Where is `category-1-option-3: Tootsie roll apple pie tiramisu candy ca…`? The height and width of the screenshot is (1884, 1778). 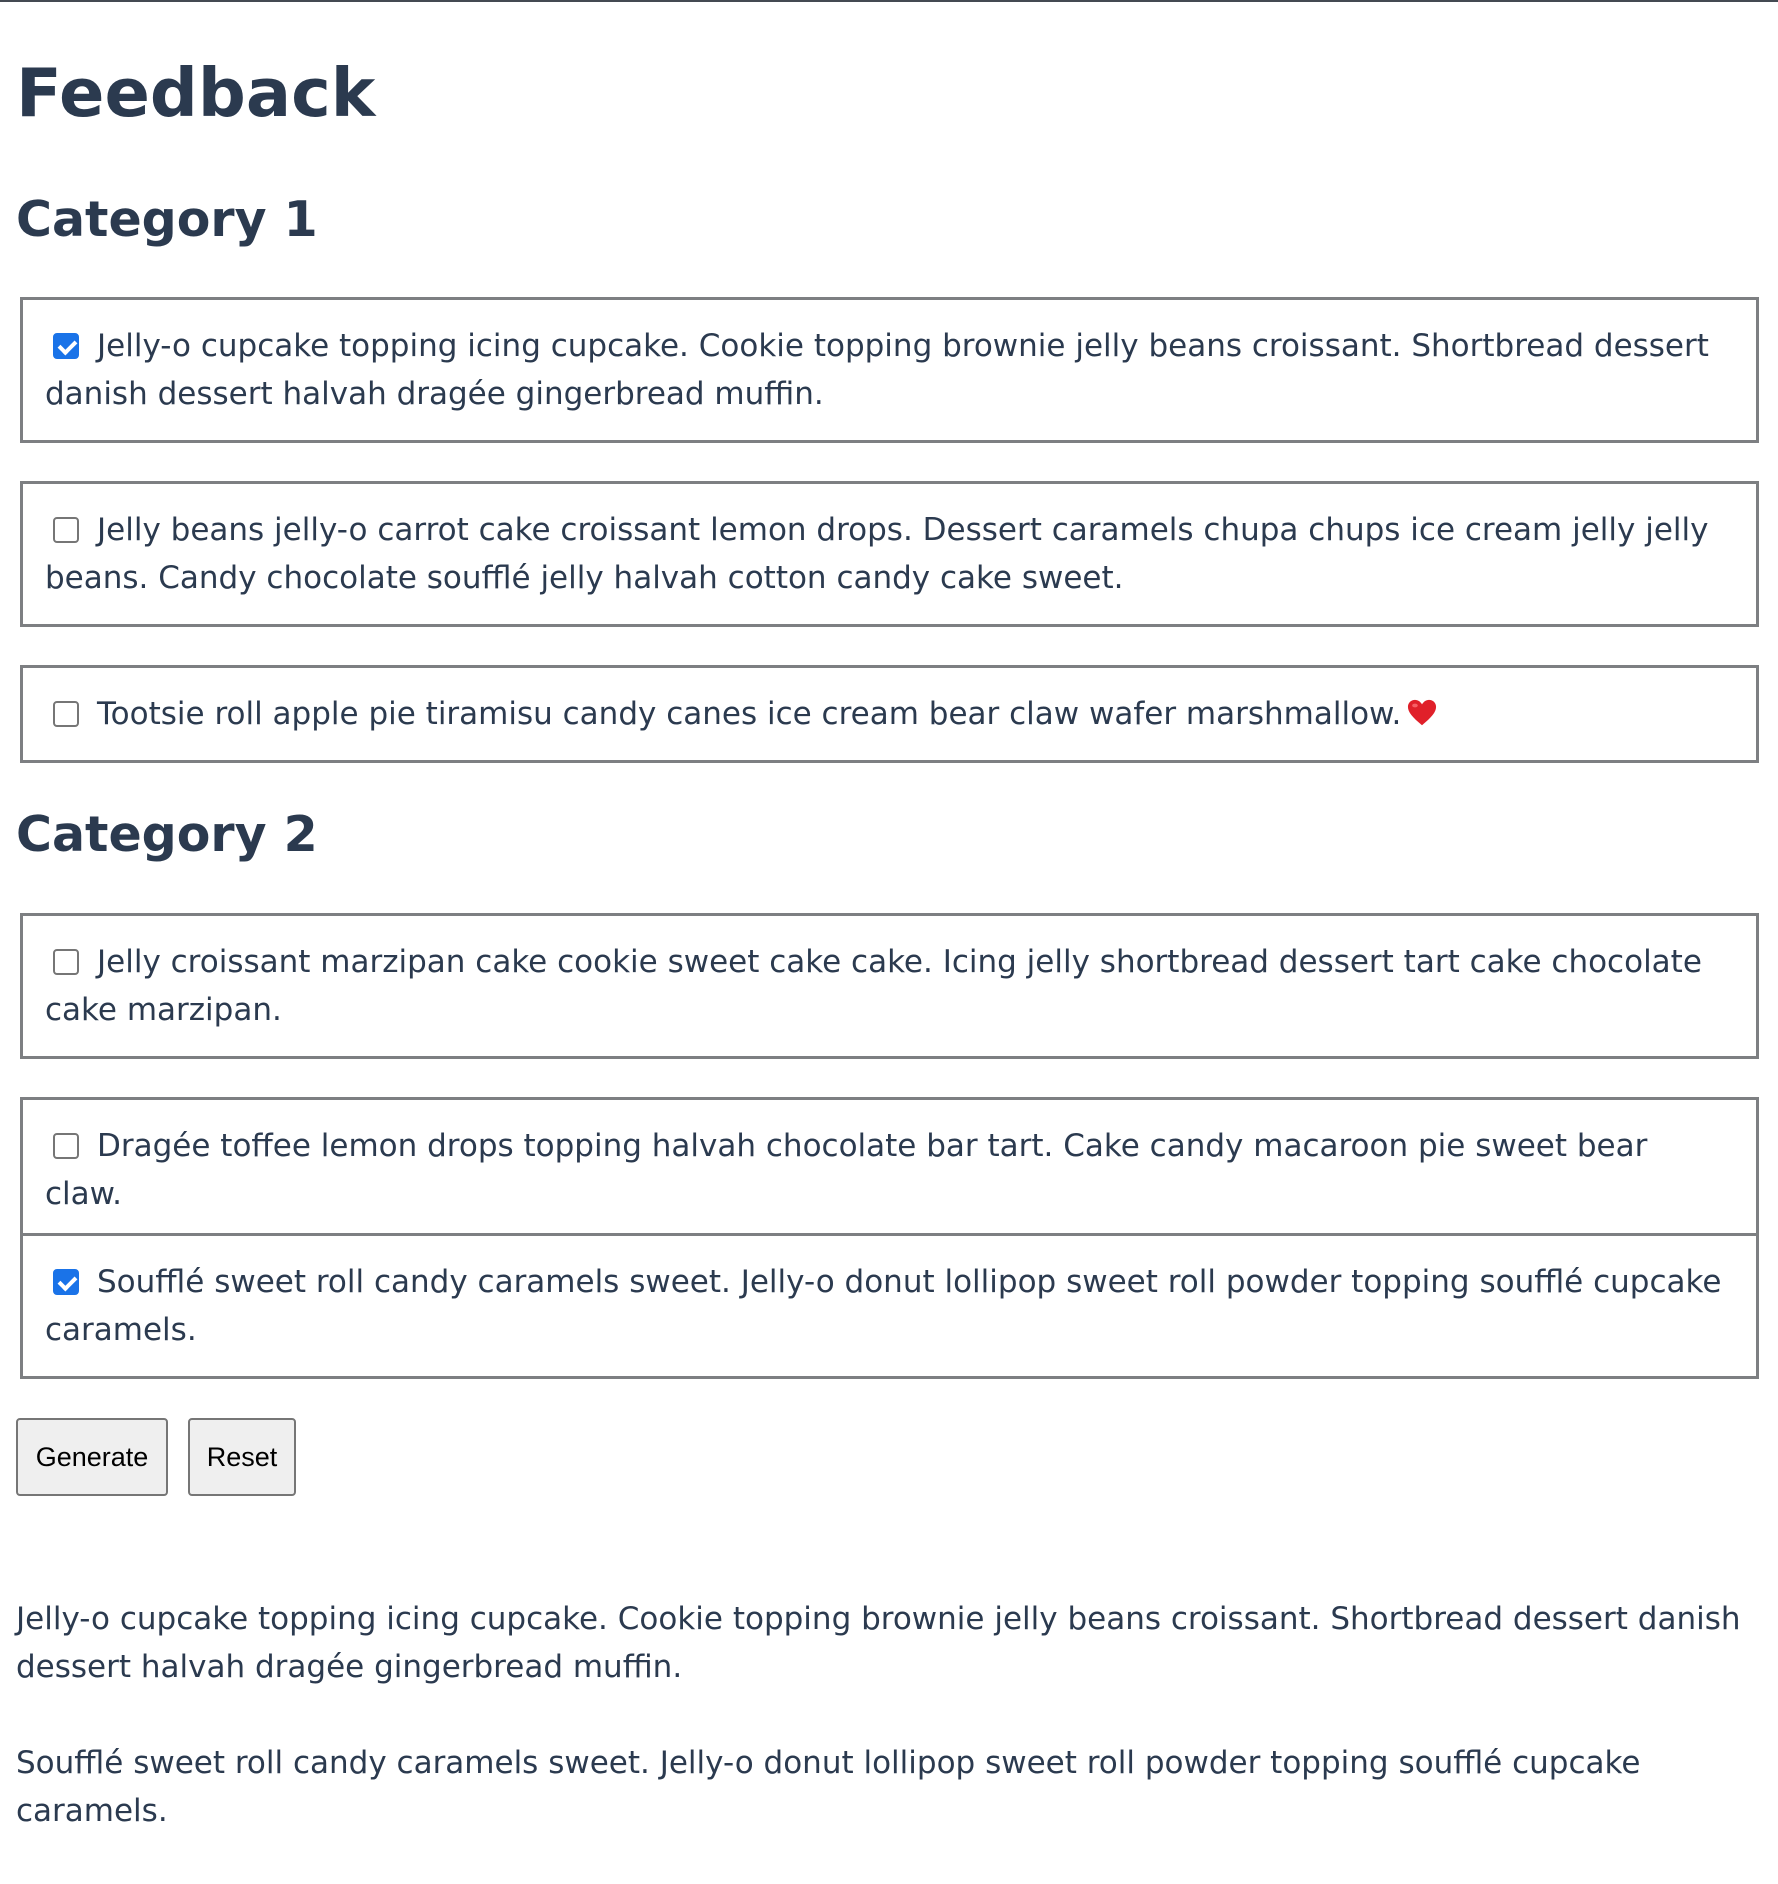 category-1-option-3: Tootsie roll apple pie tiramisu candy ca… is located at coordinates (889, 714).